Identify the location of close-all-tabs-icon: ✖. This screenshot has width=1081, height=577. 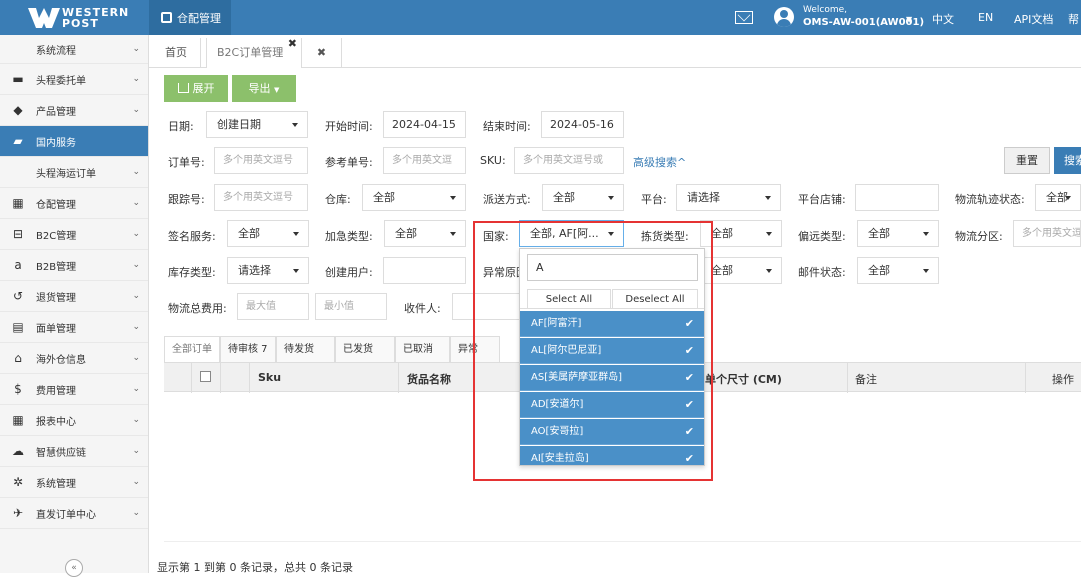
(322, 53).